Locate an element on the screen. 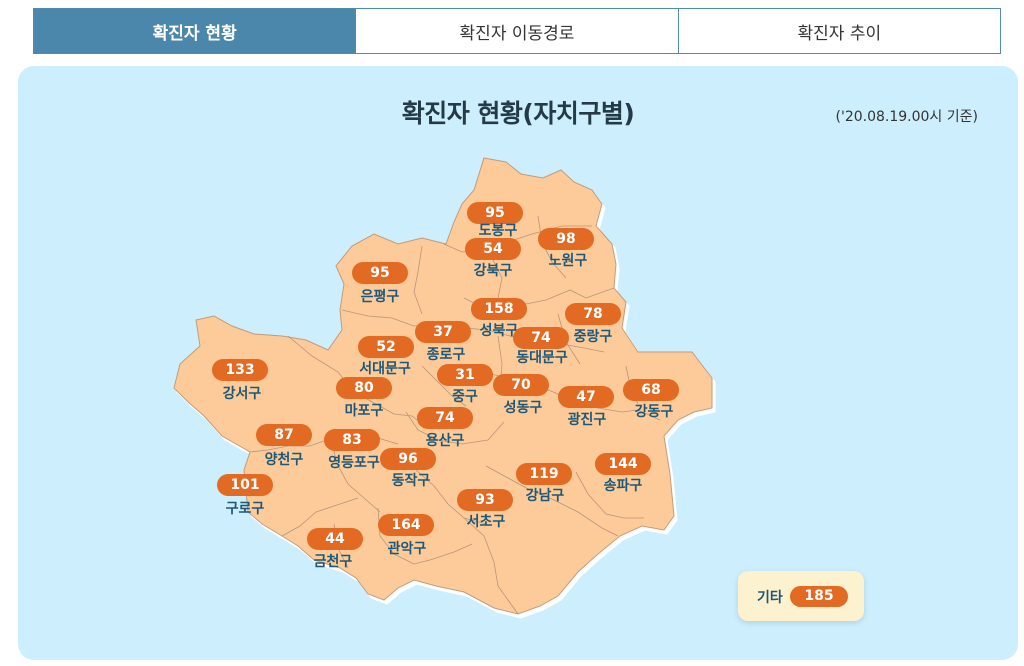 The width and height of the screenshot is (1024, 666). tab-bar: 확진자 현황 확진자 이동경로 확진자 추이 is located at coordinates (517, 31).